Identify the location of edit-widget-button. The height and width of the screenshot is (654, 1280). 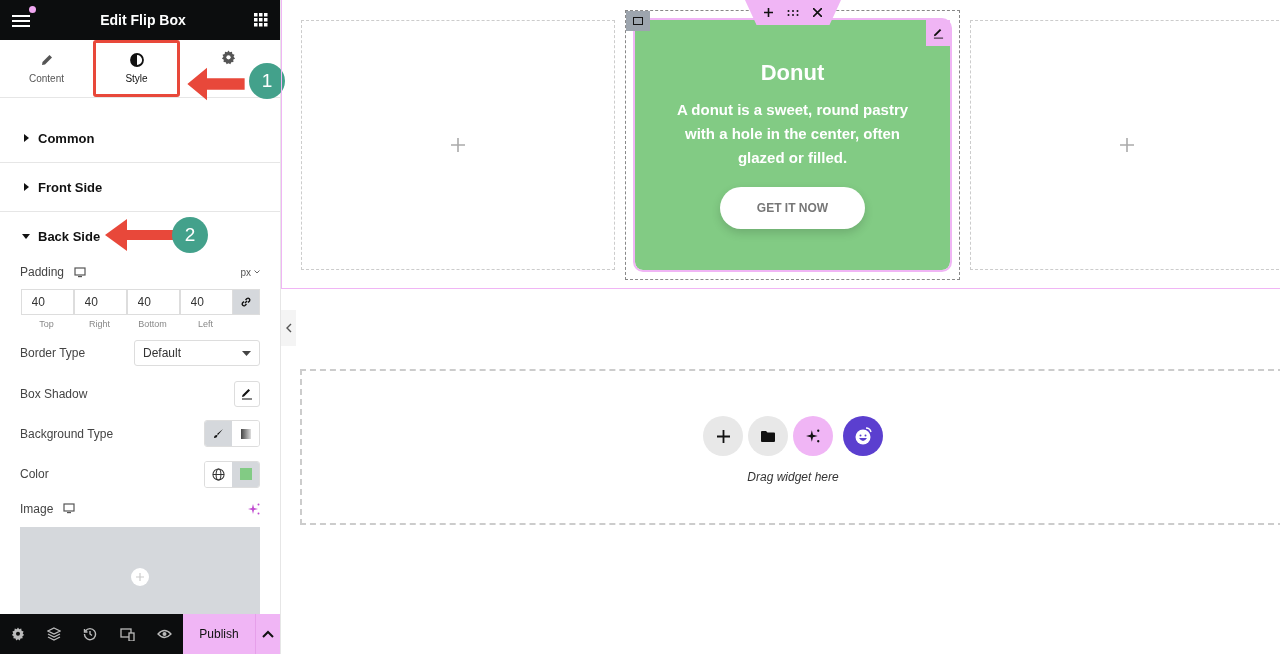
(938, 33).